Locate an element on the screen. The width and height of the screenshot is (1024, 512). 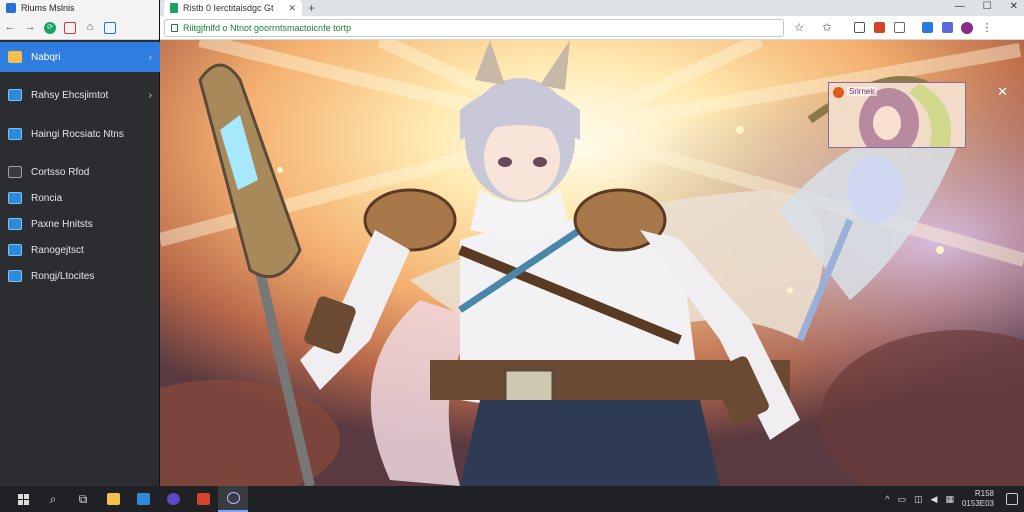
folder-icon is located at coordinates (15, 57).